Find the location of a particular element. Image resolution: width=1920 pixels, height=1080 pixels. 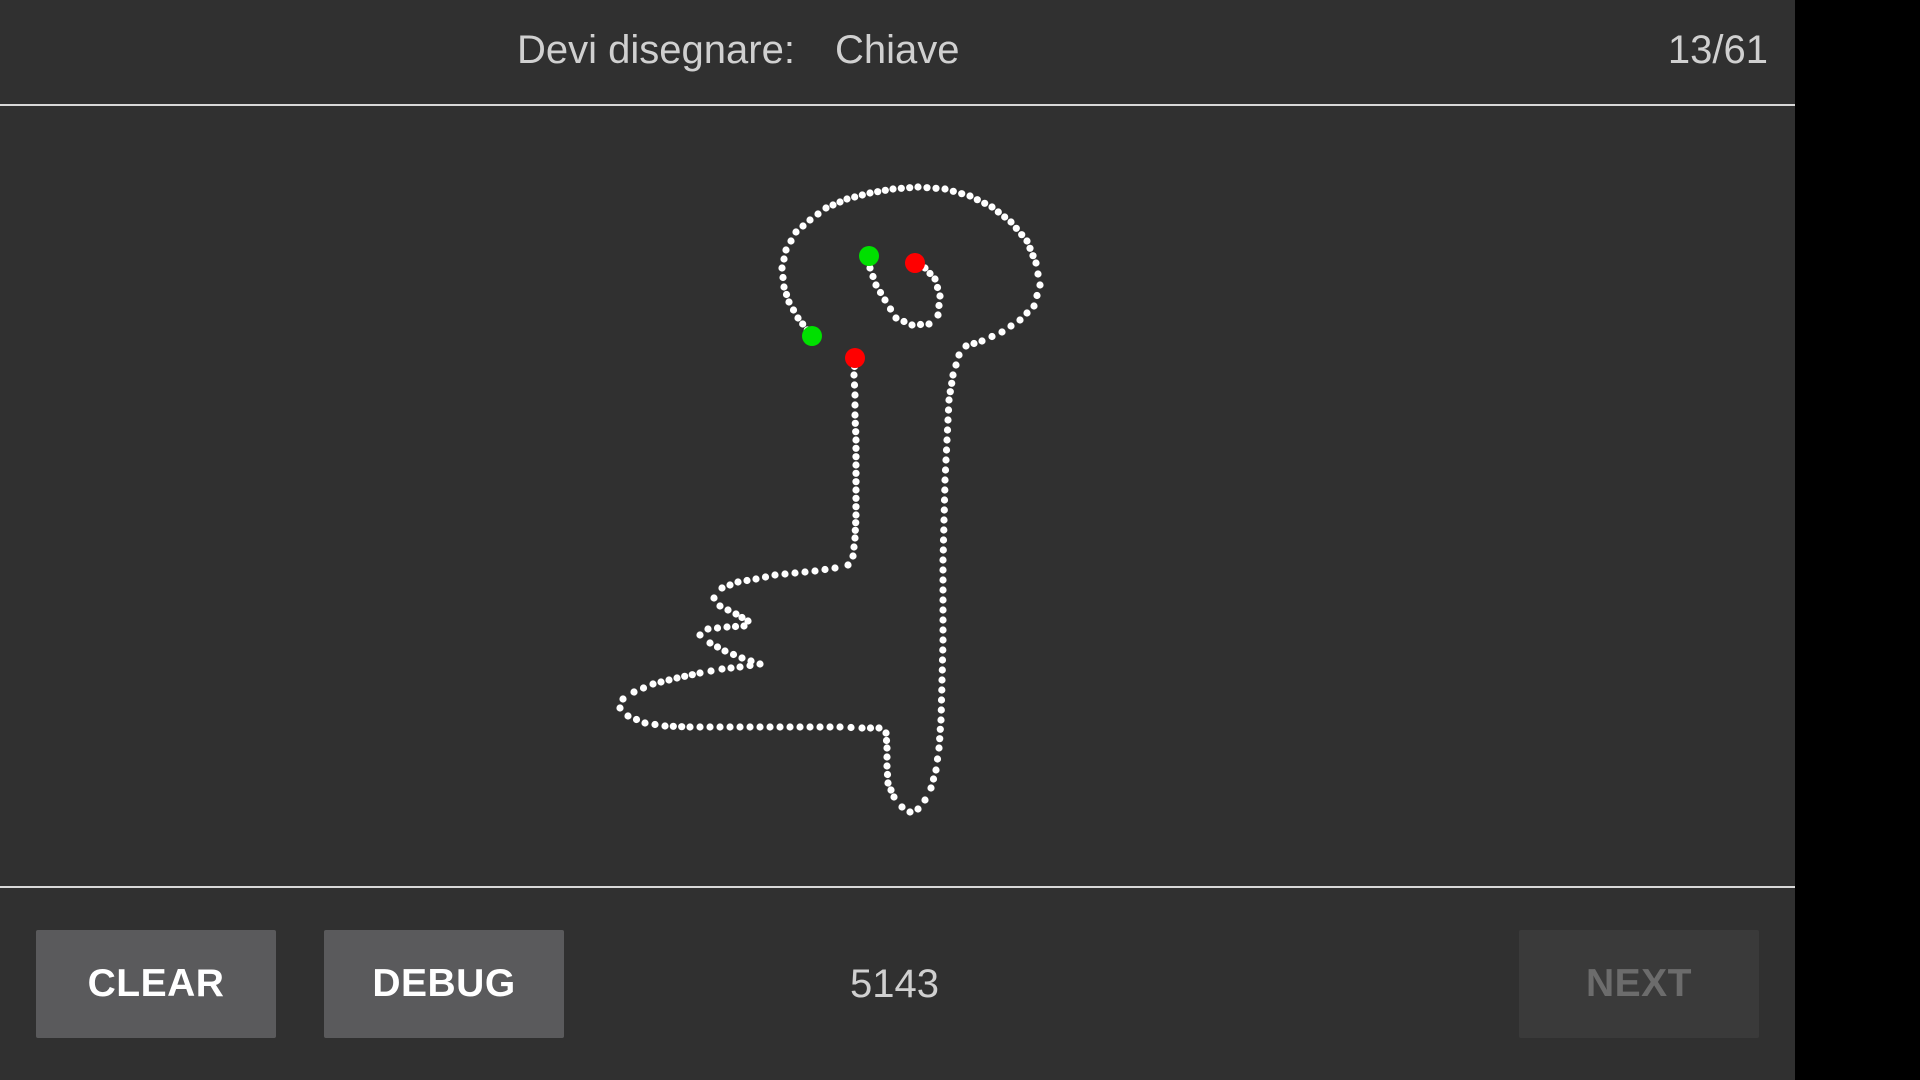

footer-divider is located at coordinates (897, 887).